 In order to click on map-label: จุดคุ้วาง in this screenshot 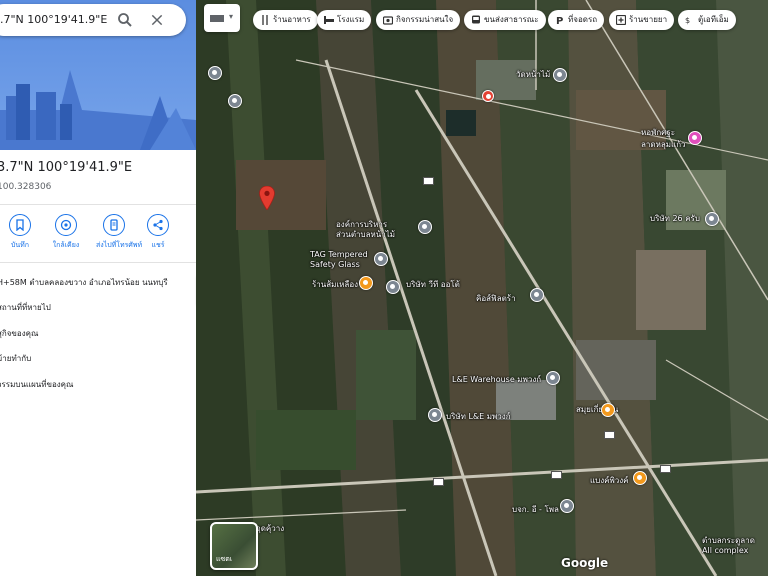, I will do `click(270, 528)`.